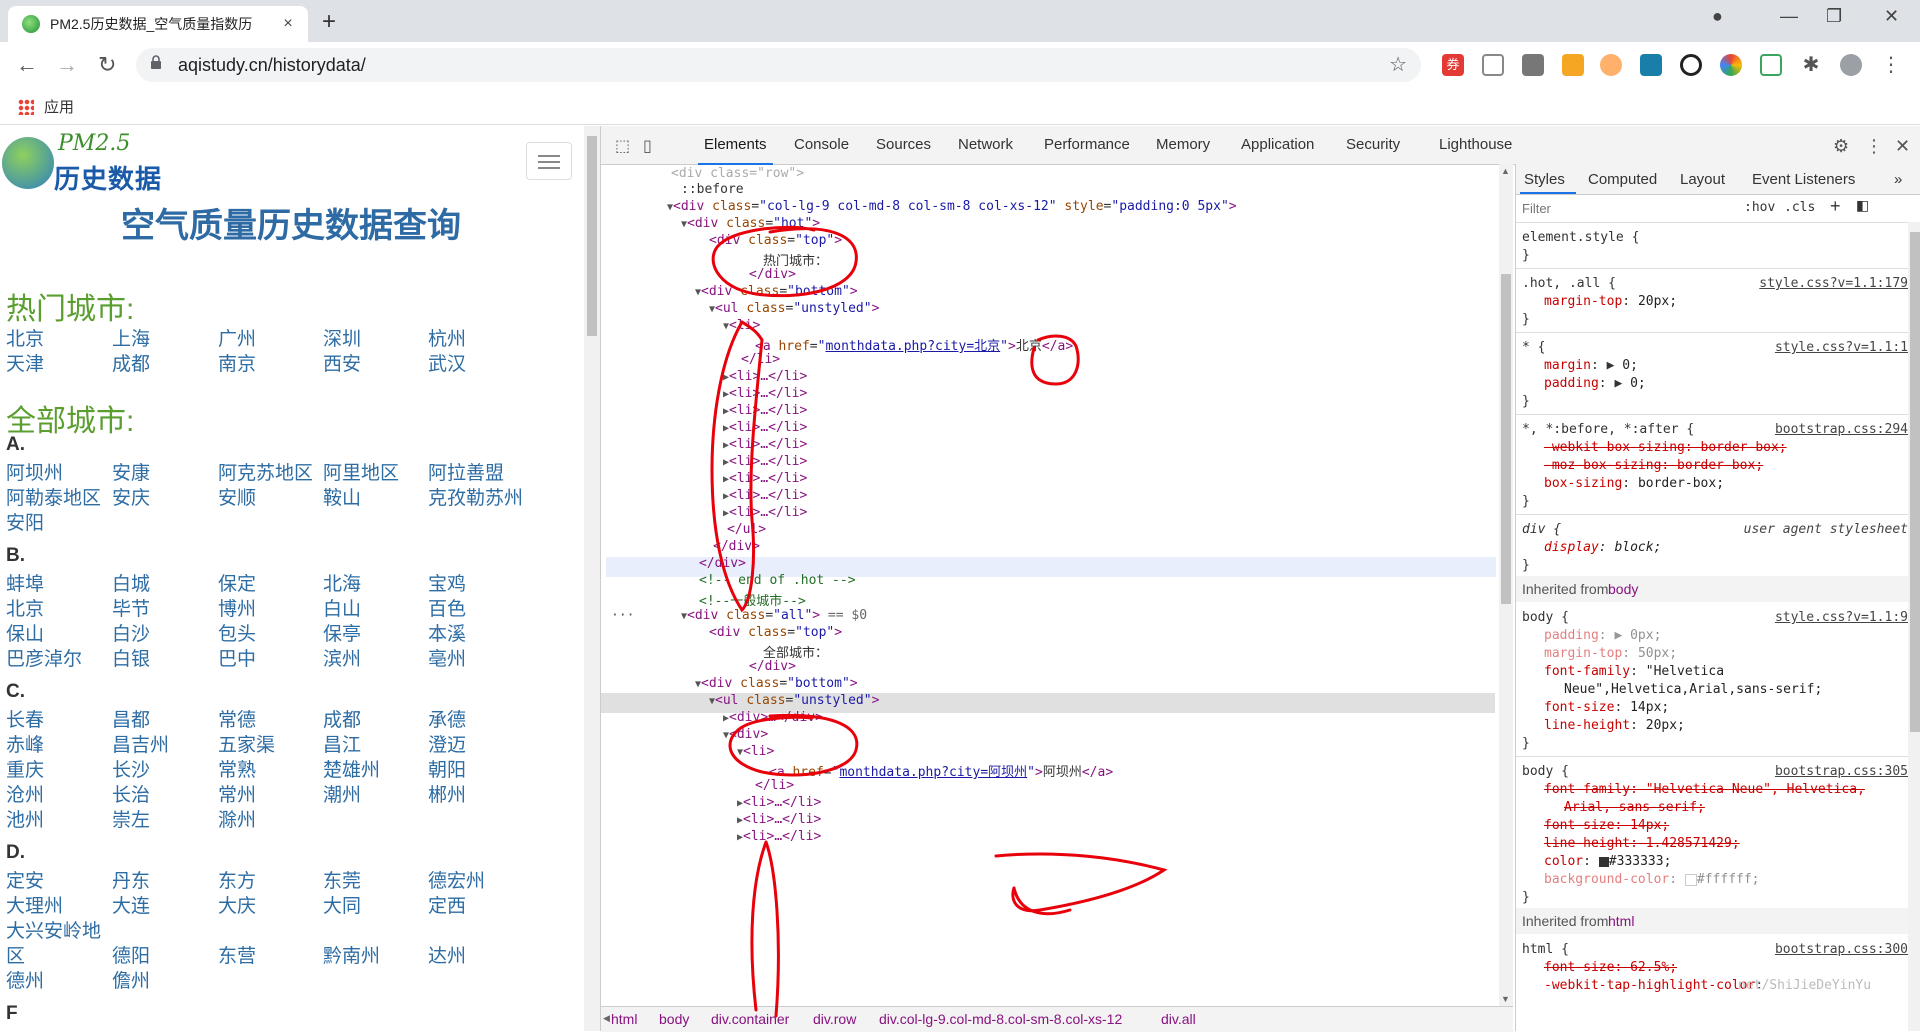 The image size is (1920, 1032). What do you see at coordinates (131, 582) in the screenshot?
I see `city-link: 白城` at bounding box center [131, 582].